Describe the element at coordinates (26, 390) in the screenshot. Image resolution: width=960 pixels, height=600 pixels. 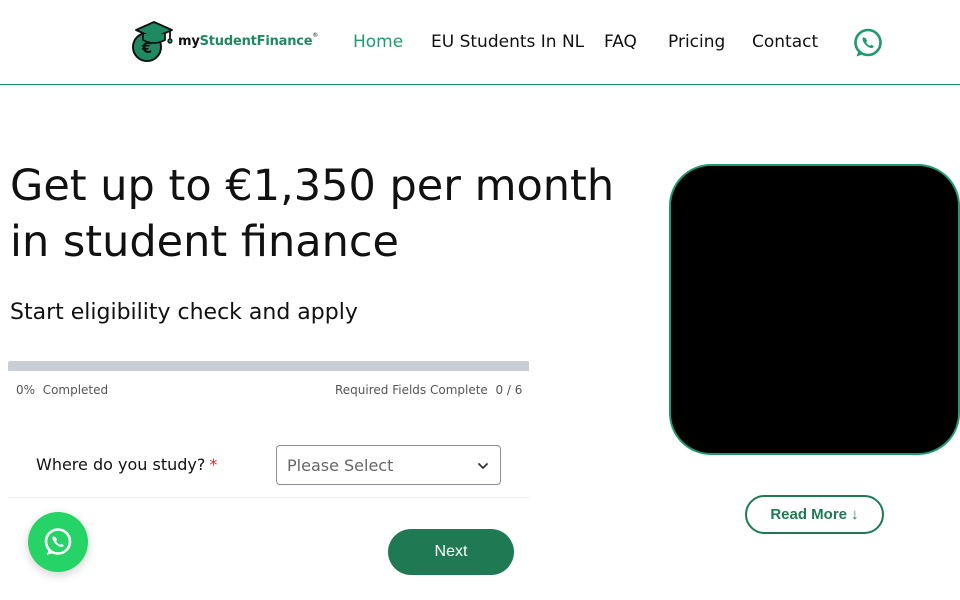
I see `progress-percent: 0%` at that location.